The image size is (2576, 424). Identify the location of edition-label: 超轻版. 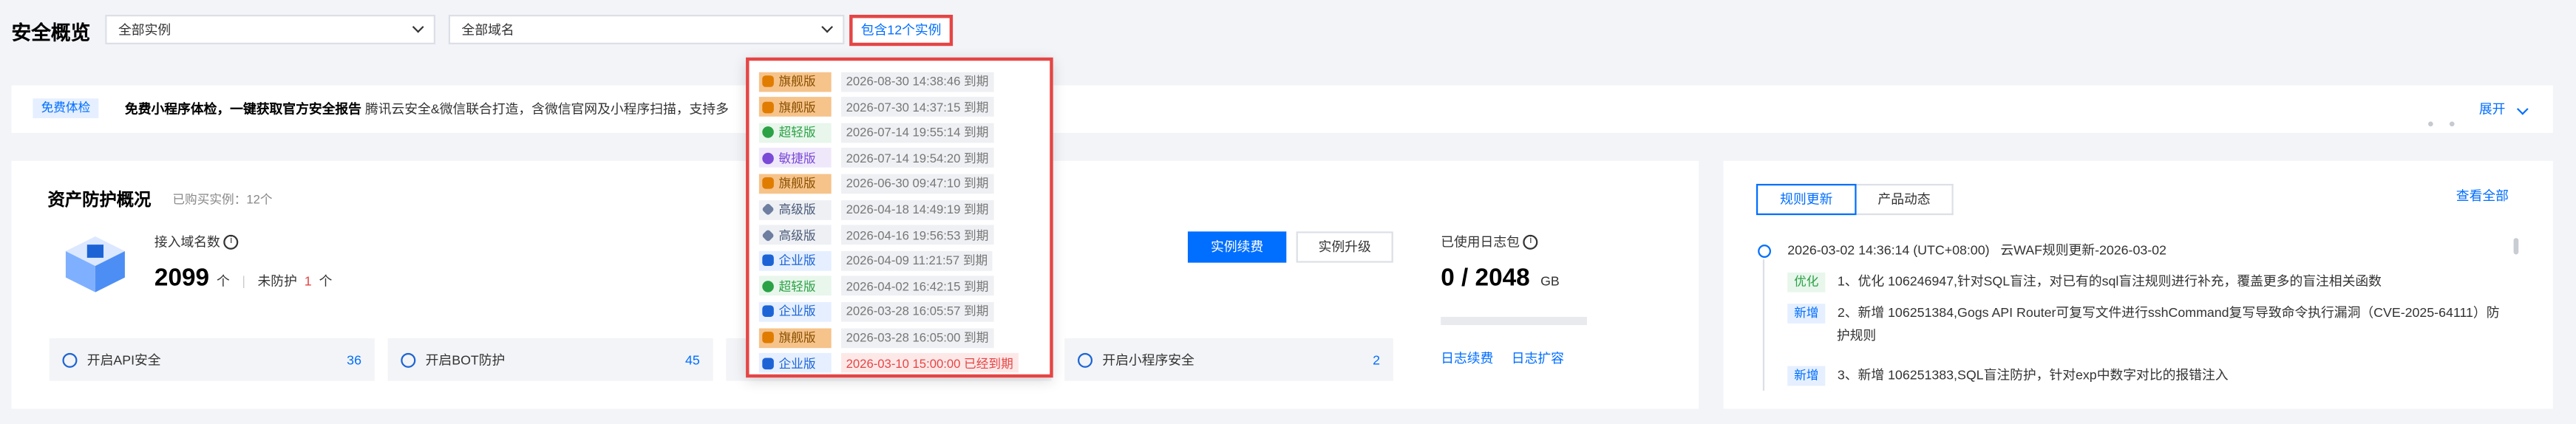
(797, 286).